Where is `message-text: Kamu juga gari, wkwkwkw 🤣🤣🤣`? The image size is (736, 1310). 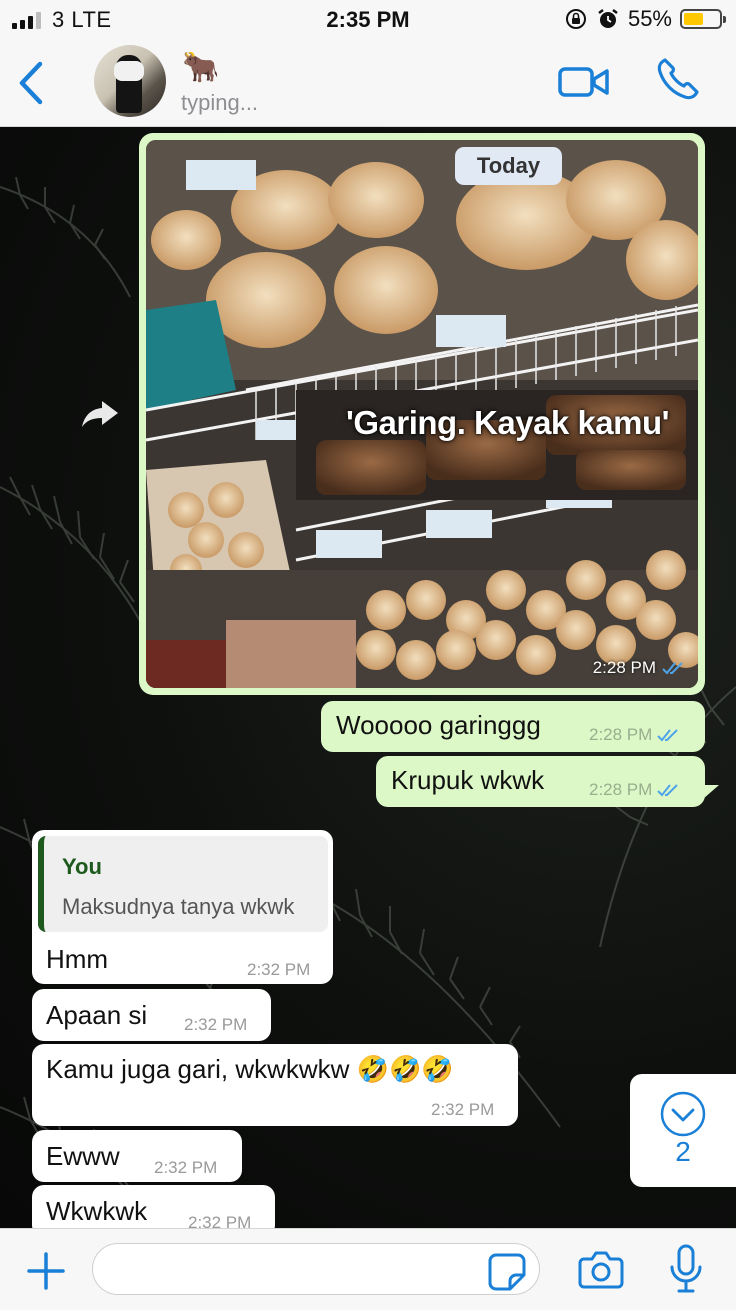 message-text: Kamu juga gari, wkwkwkw 🤣🤣🤣 is located at coordinates (250, 1069).